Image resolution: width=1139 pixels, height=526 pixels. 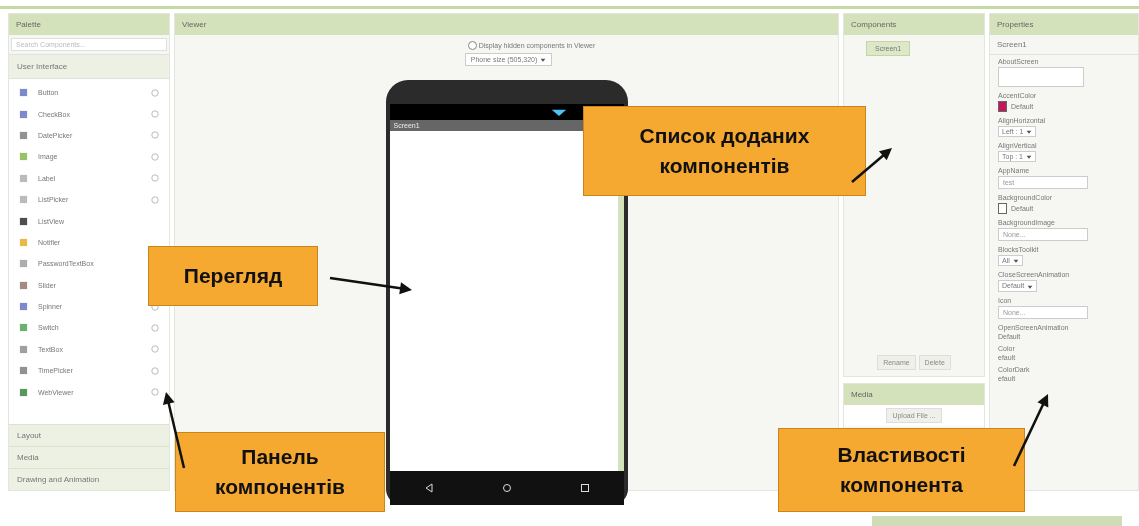 I want to click on panel-title: Media, so click(x=914, y=394).